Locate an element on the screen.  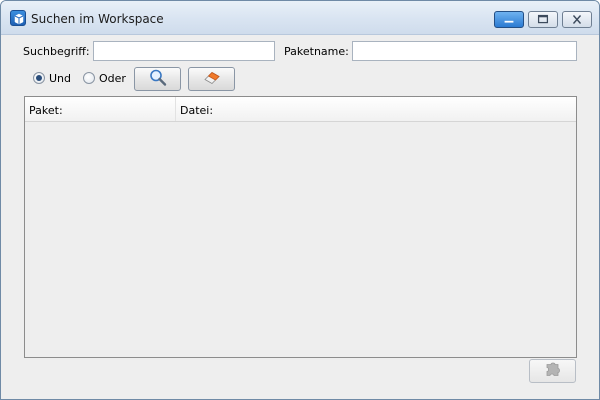
eraser-icon is located at coordinates (212, 79).